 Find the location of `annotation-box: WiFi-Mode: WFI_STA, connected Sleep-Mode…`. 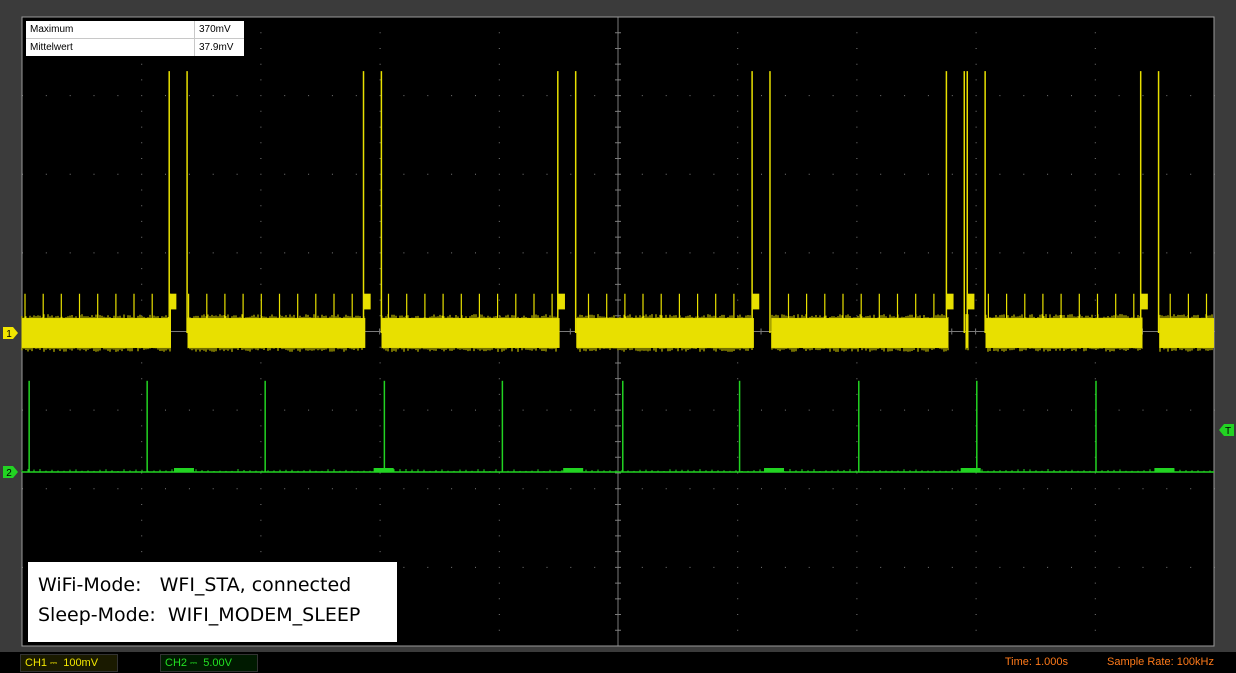

annotation-box: WiFi-Mode: WFI_STA, connected Sleep-Mode… is located at coordinates (212, 602).